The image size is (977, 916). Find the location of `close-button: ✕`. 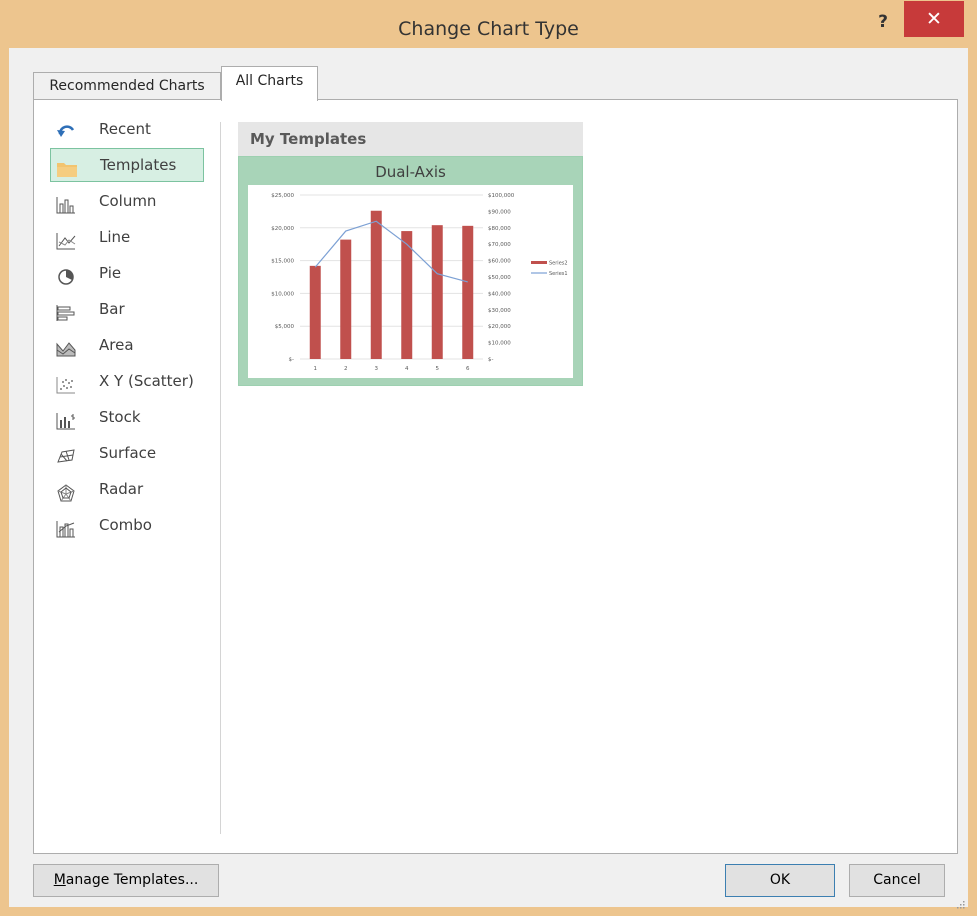

close-button: ✕ is located at coordinates (934, 19).